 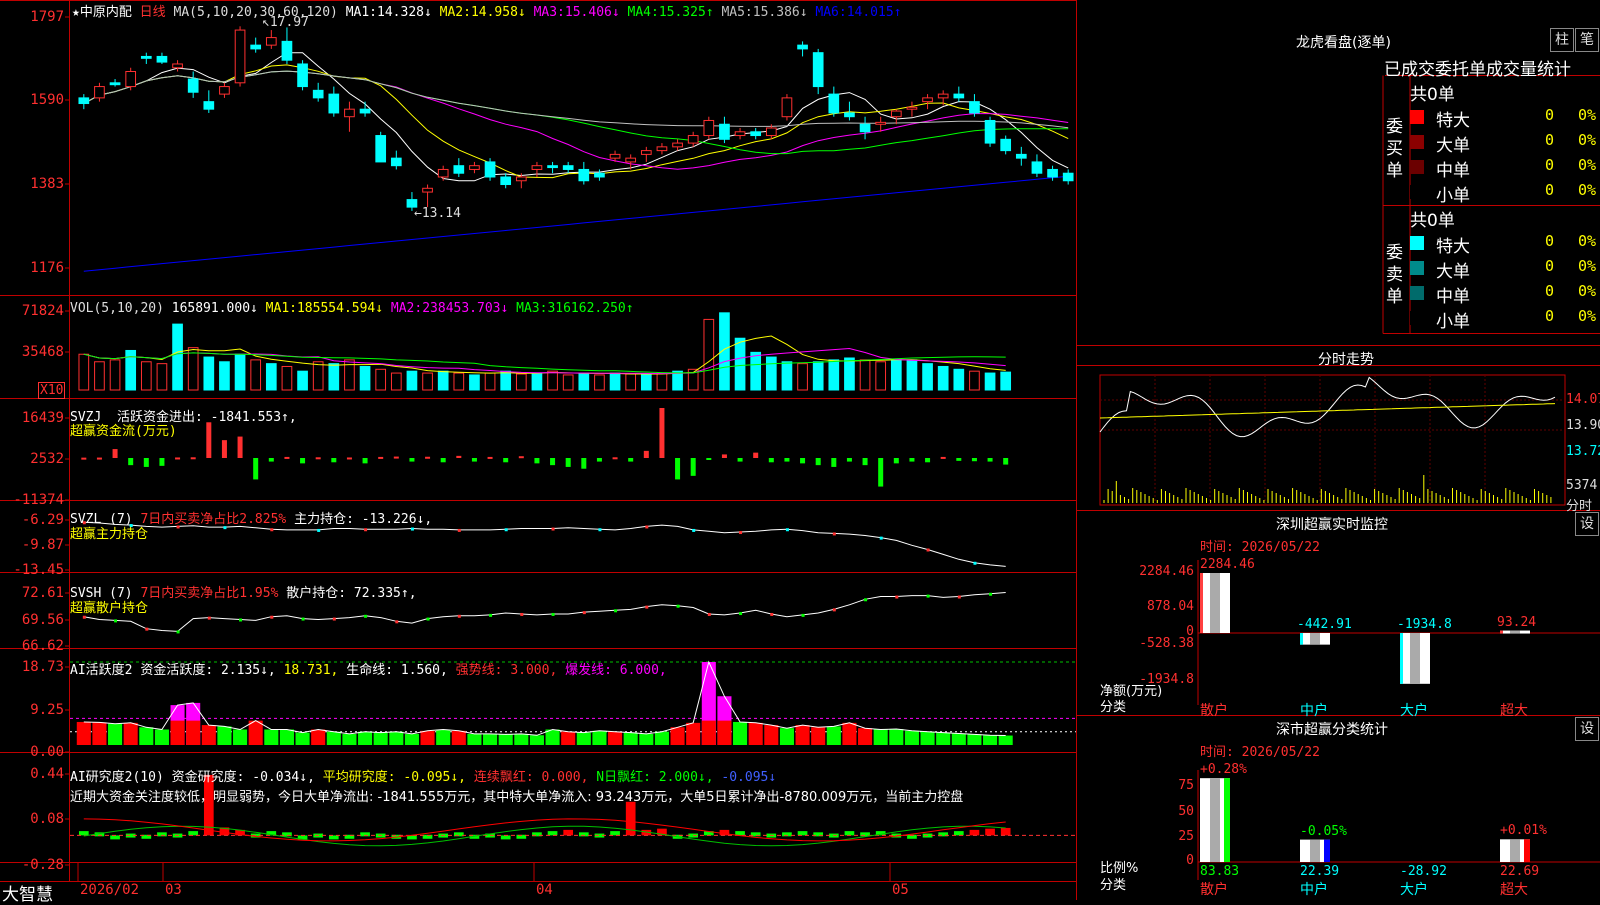 What do you see at coordinates (1587, 40) in the screenshot?
I see `pen-mode-button: 笔` at bounding box center [1587, 40].